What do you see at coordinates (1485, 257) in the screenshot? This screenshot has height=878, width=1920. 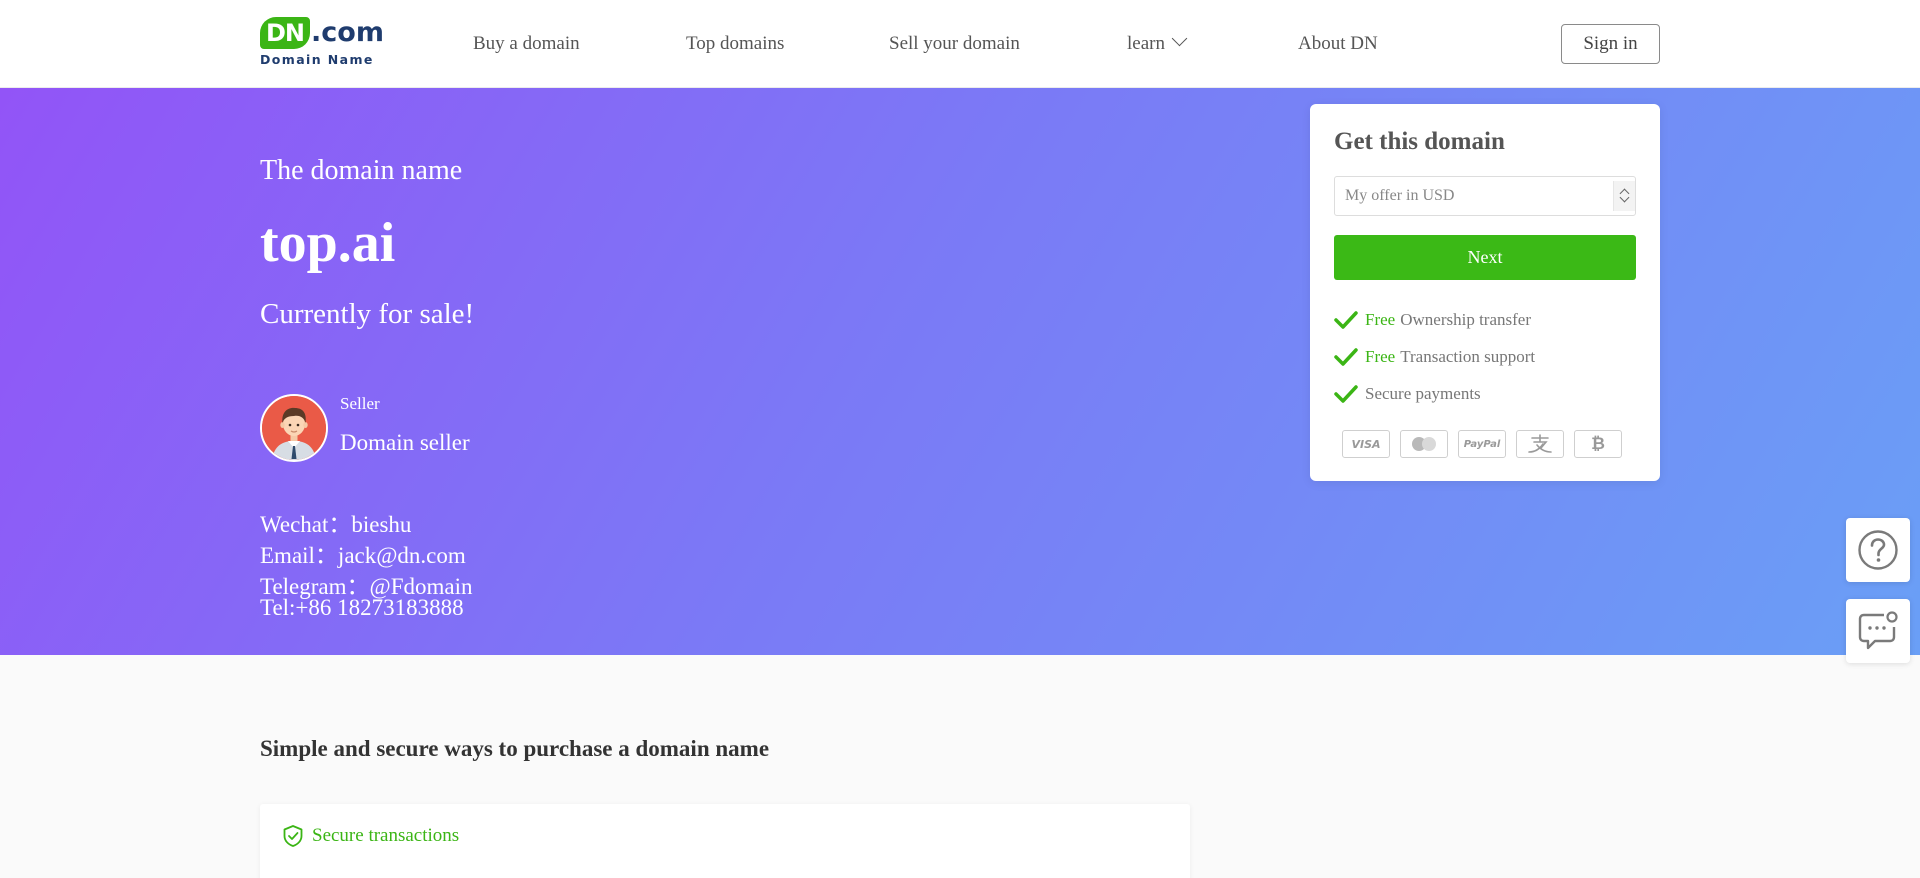 I see `next-button: Next` at bounding box center [1485, 257].